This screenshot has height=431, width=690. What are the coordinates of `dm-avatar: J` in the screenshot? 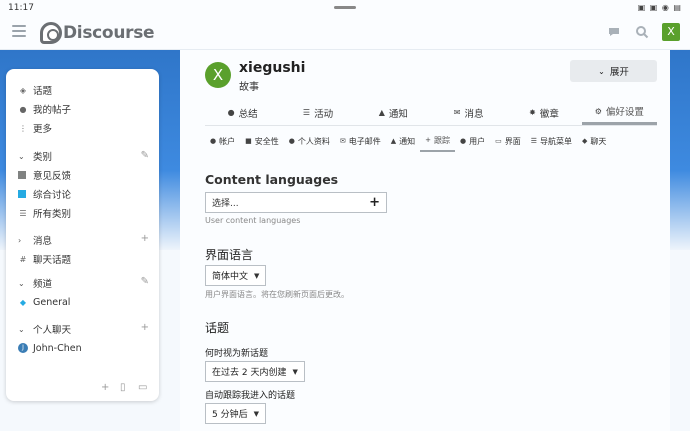 It's located at (23, 348).